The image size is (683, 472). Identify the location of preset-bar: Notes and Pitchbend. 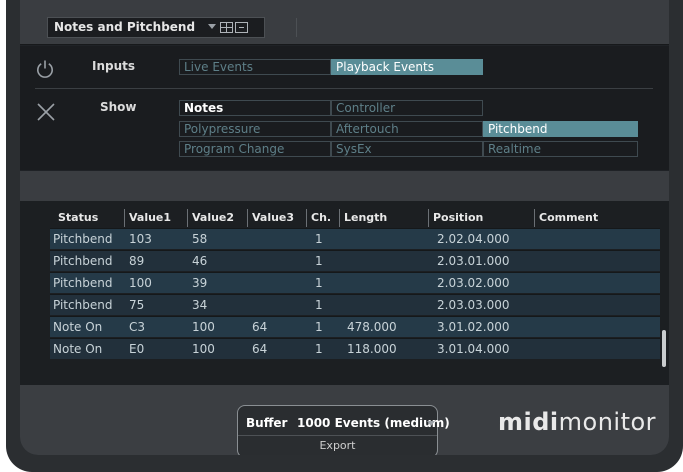
(344, 22).